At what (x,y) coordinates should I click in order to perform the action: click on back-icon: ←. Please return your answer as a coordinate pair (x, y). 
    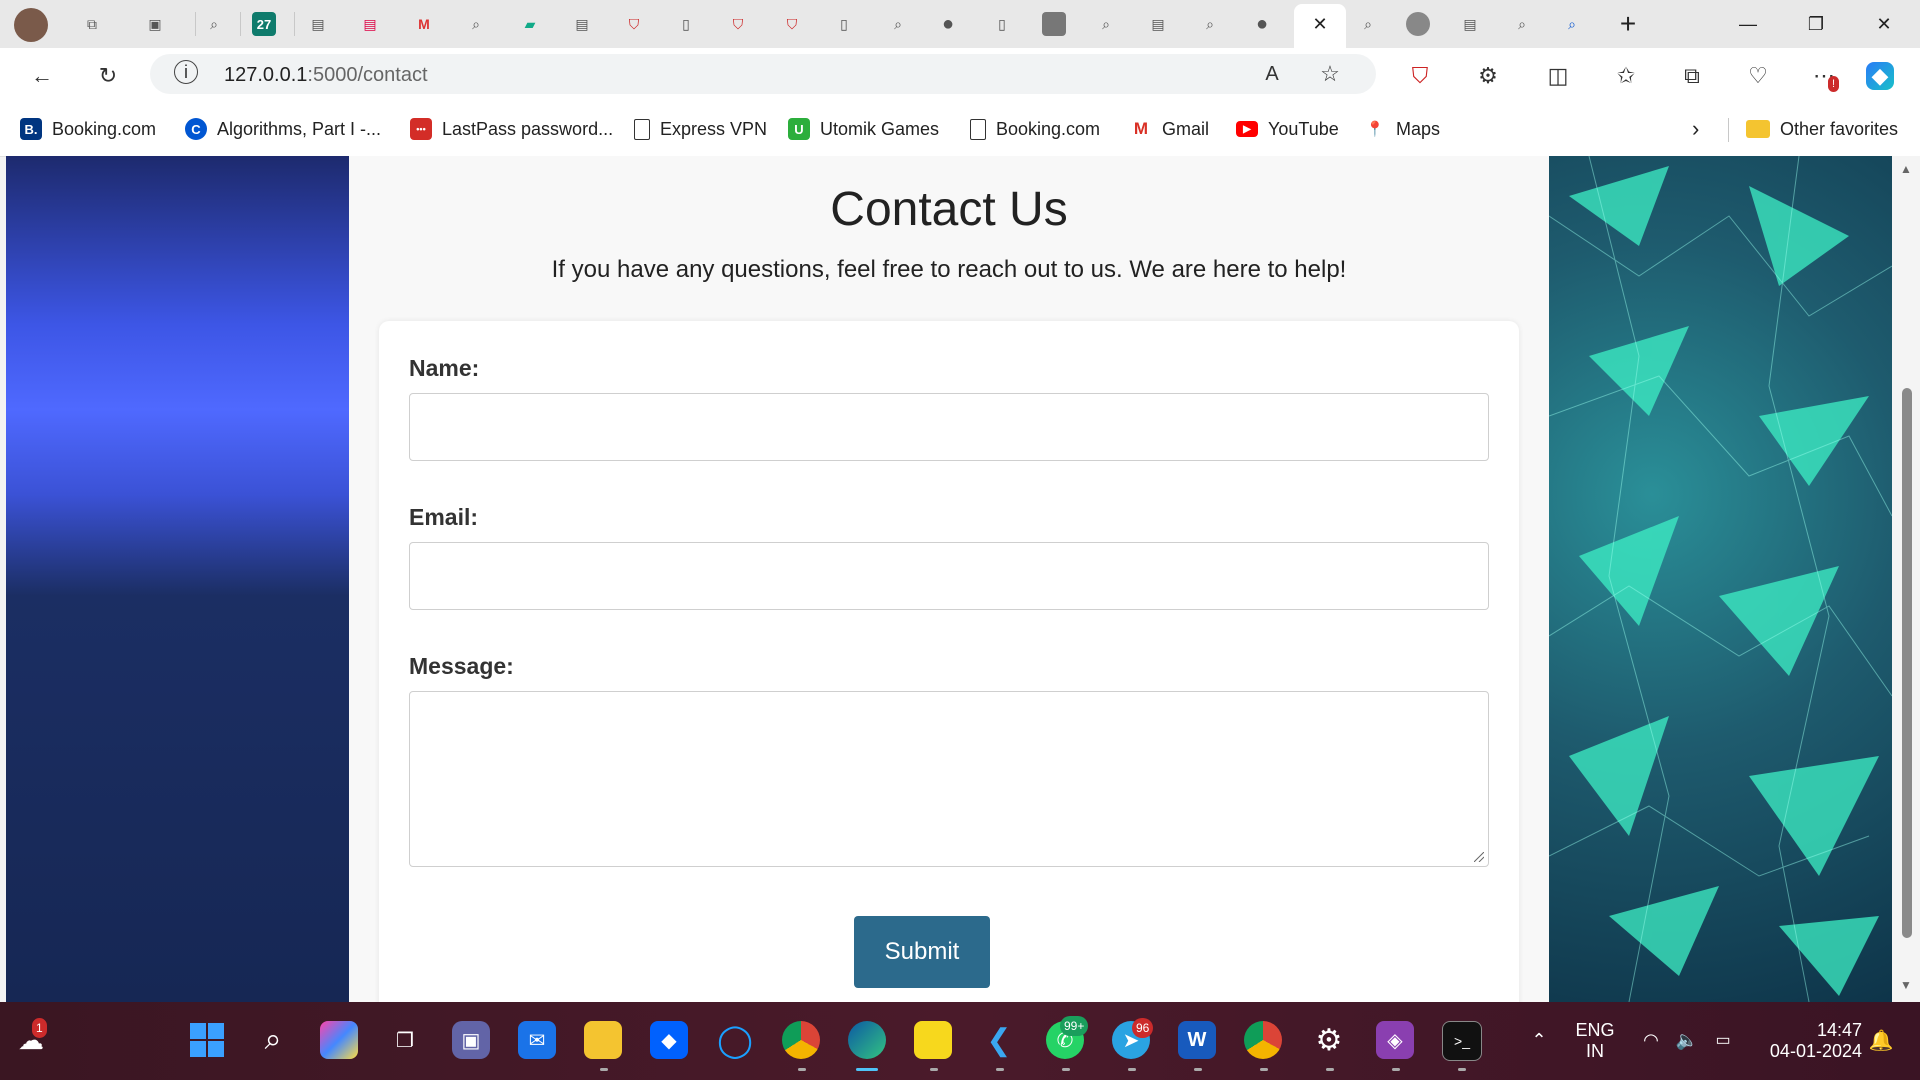
    Looking at the image, I should click on (42, 76).